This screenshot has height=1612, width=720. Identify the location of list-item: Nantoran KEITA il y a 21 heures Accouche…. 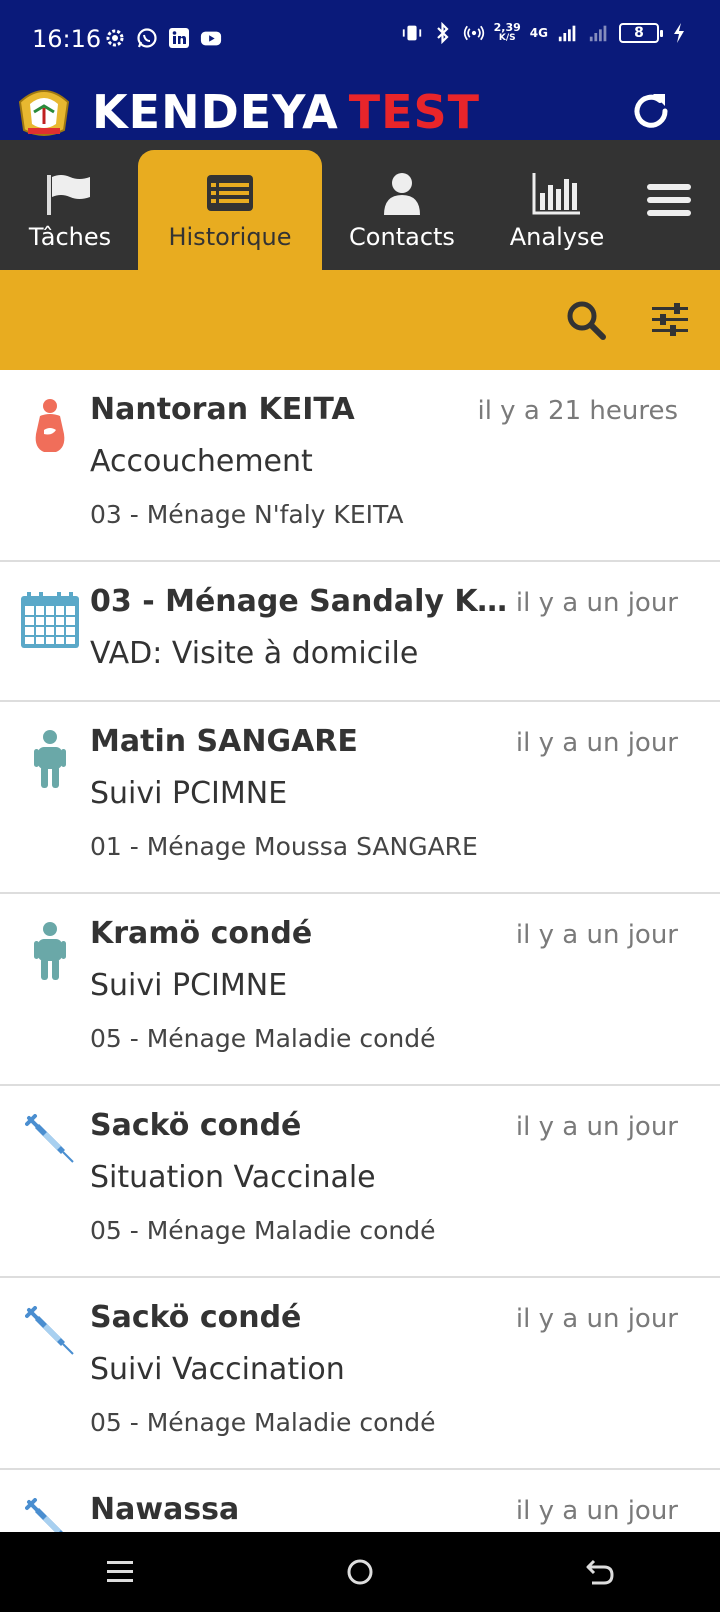
(360, 466).